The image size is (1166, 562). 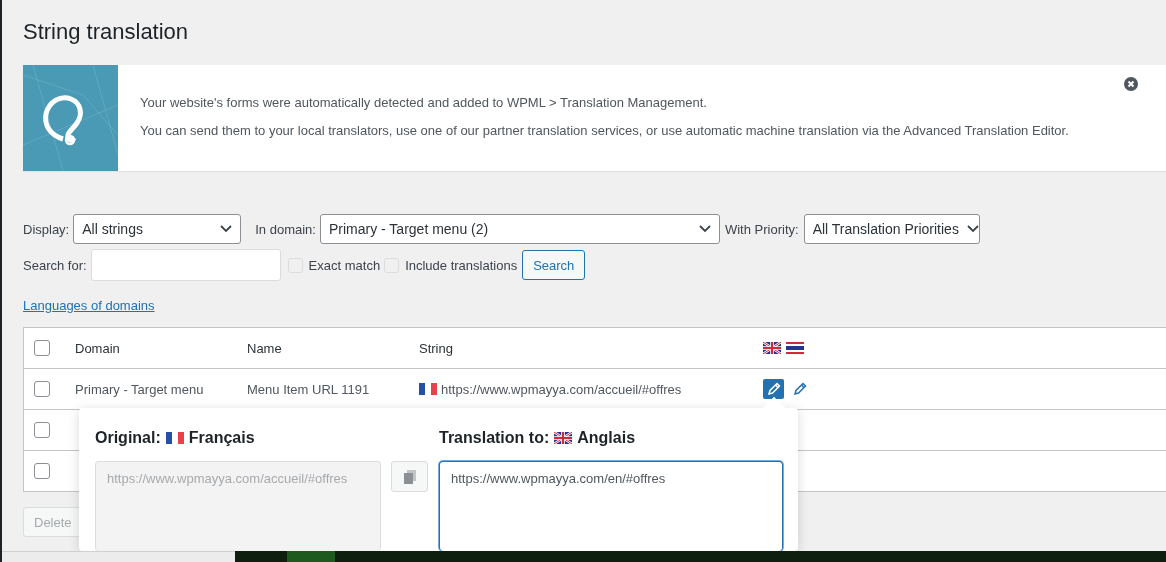 What do you see at coordinates (761, 229) in the screenshot?
I see `filter-label: With Priority:` at bounding box center [761, 229].